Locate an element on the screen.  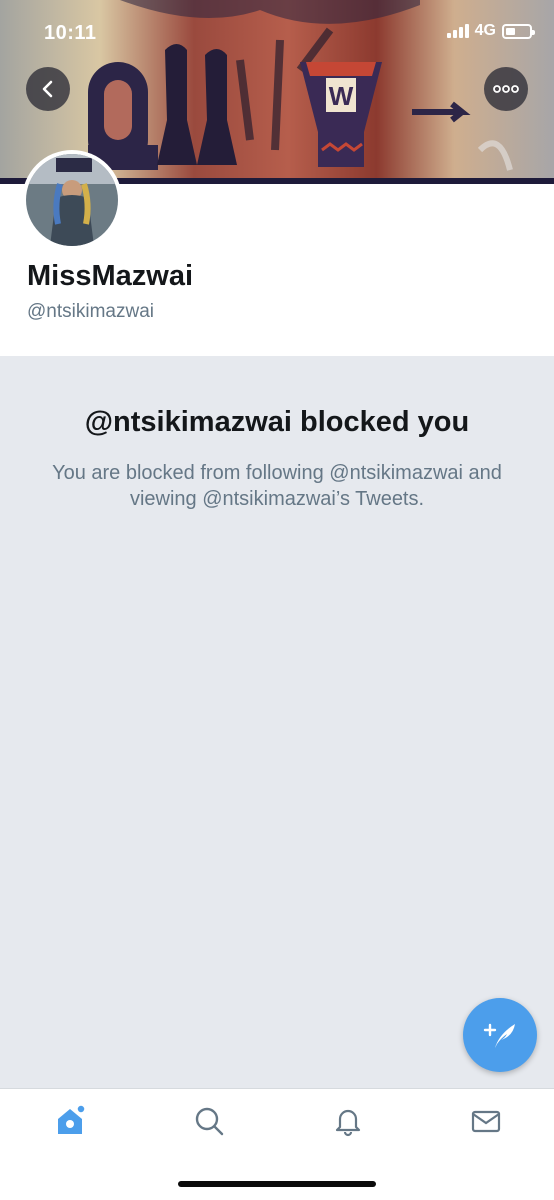
compose-tweet-icon is located at coordinates (499, 1035).